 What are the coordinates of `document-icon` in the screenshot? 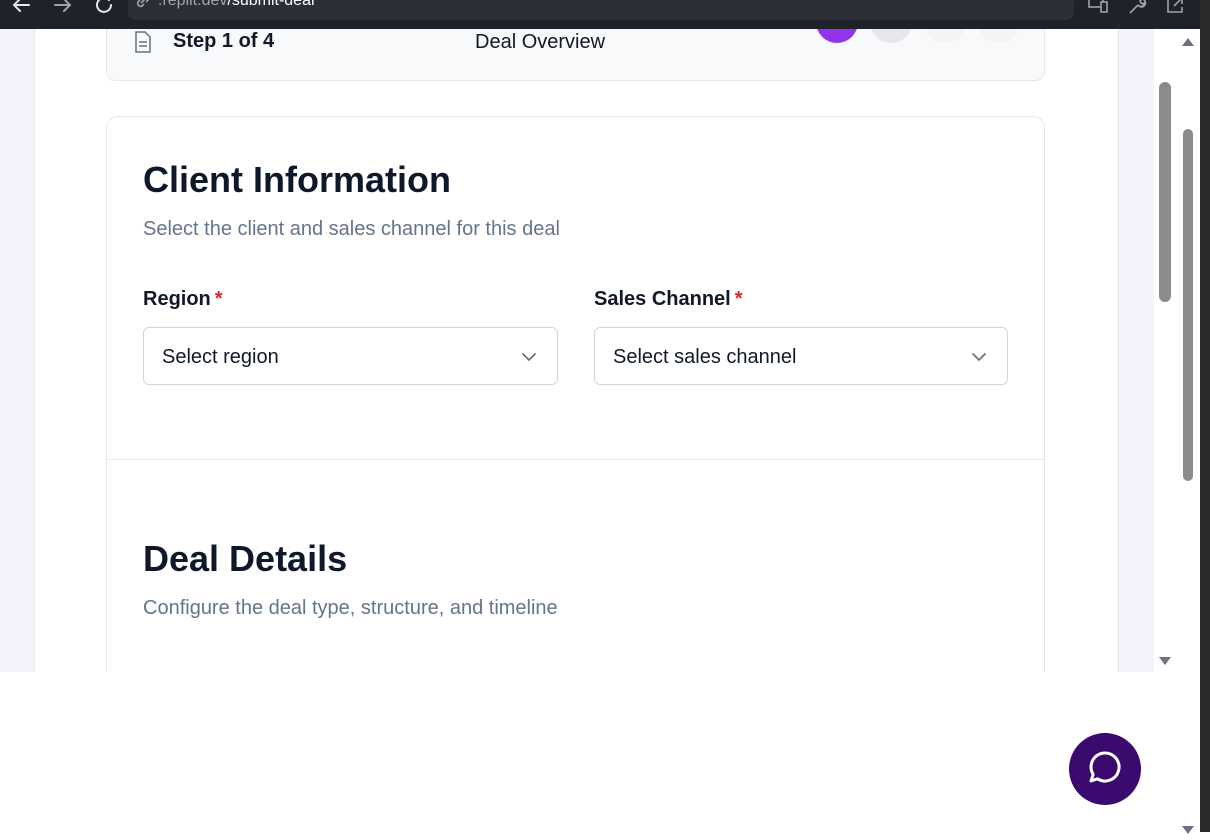 It's located at (143, 44).